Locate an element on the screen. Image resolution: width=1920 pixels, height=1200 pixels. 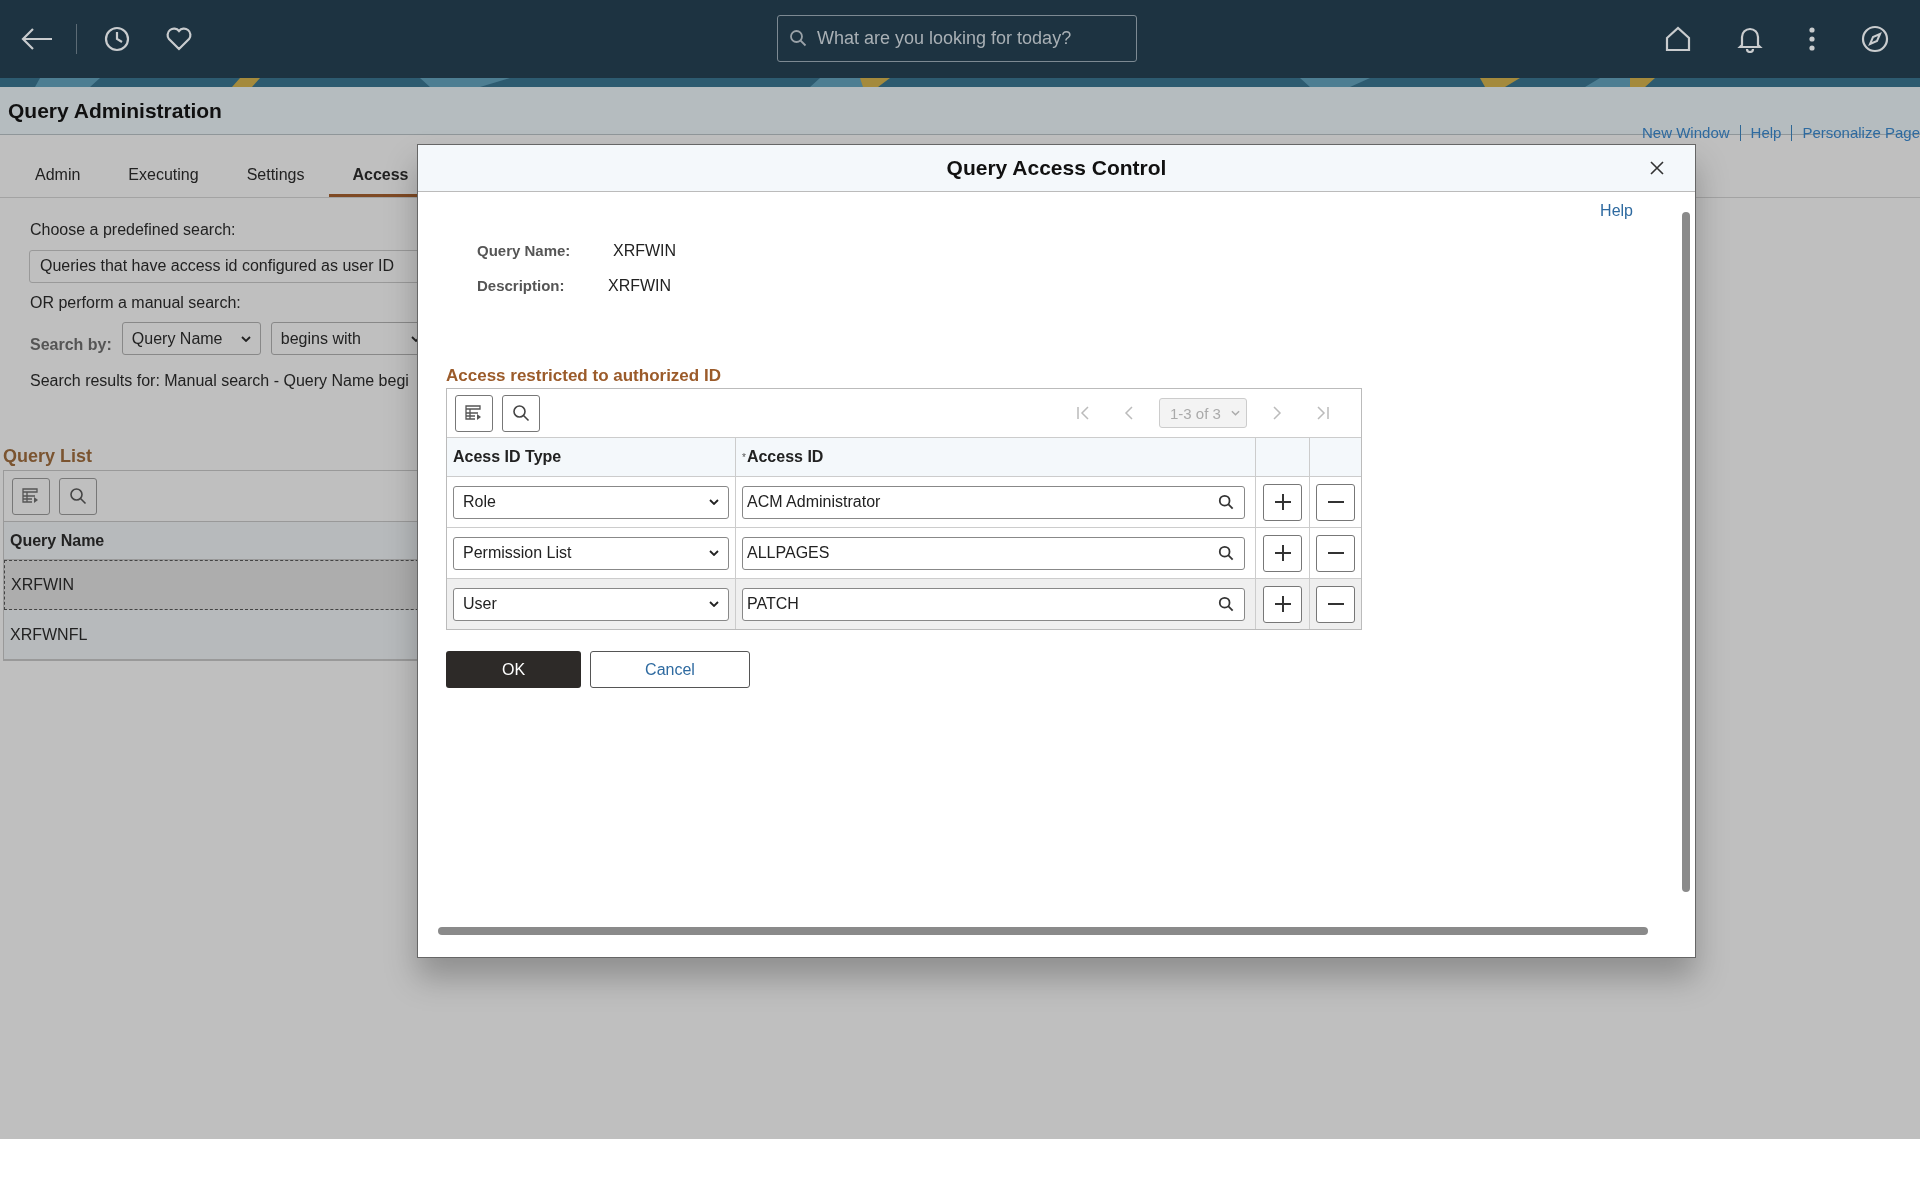
field-label: Description: is located at coordinates (521, 286).